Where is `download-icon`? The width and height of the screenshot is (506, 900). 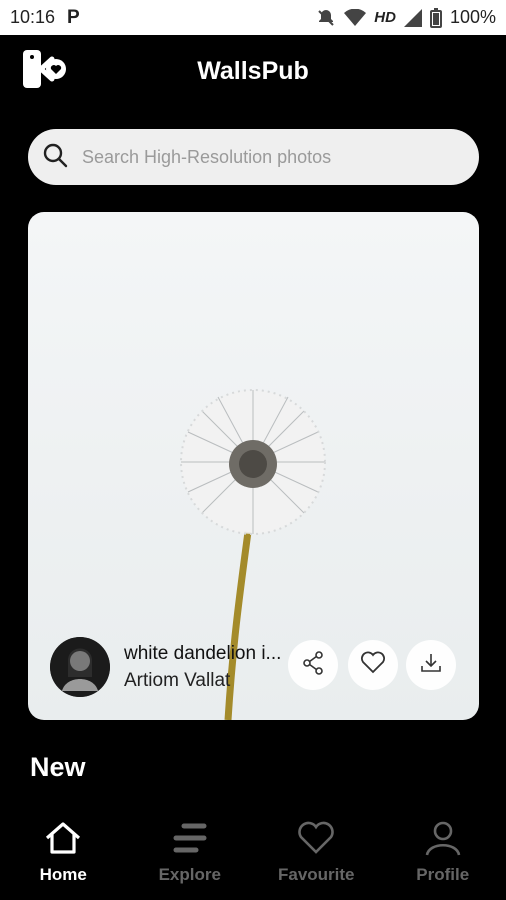
download-icon is located at coordinates (431, 665).